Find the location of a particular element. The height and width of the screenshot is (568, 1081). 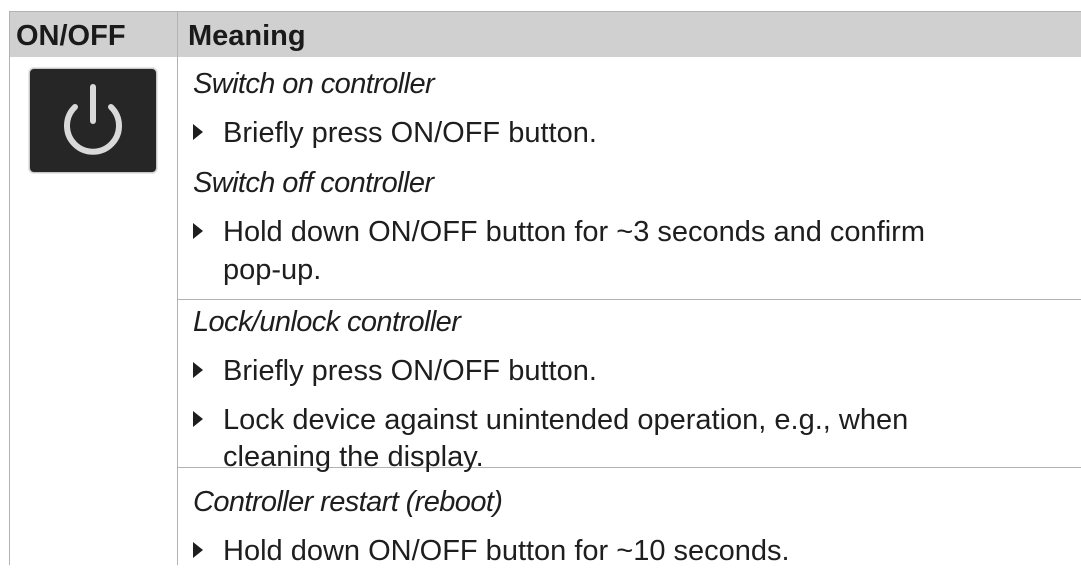

power-icon is located at coordinates (93, 119).